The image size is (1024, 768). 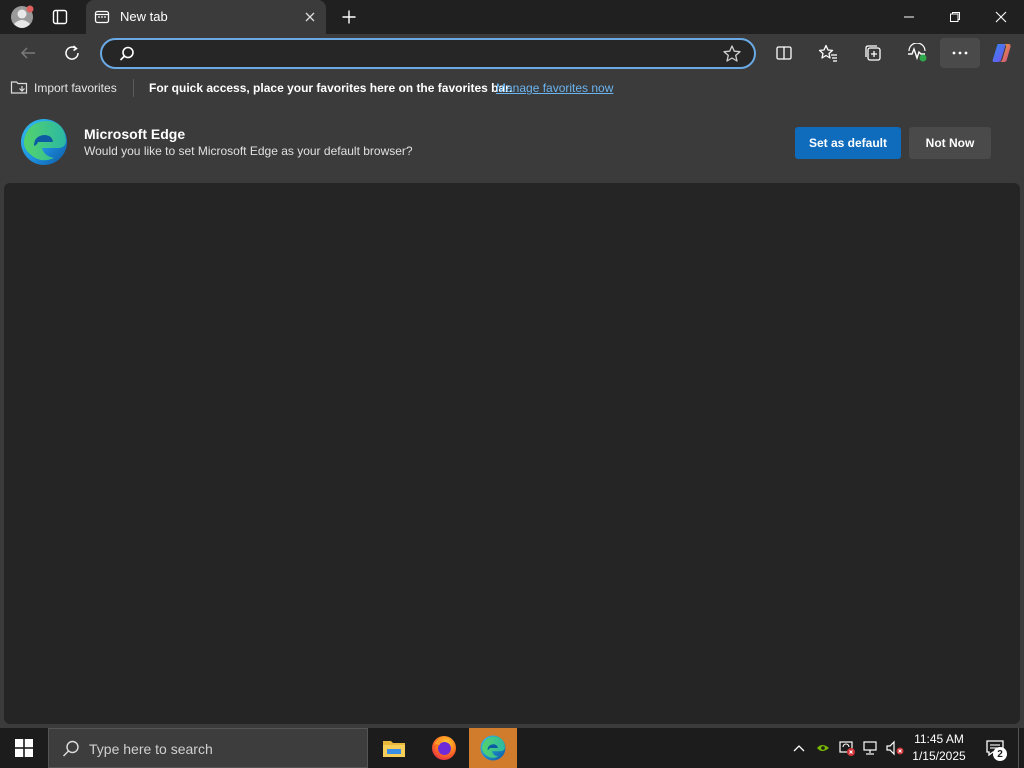 I want to click on tab-title: New tab, so click(x=144, y=16).